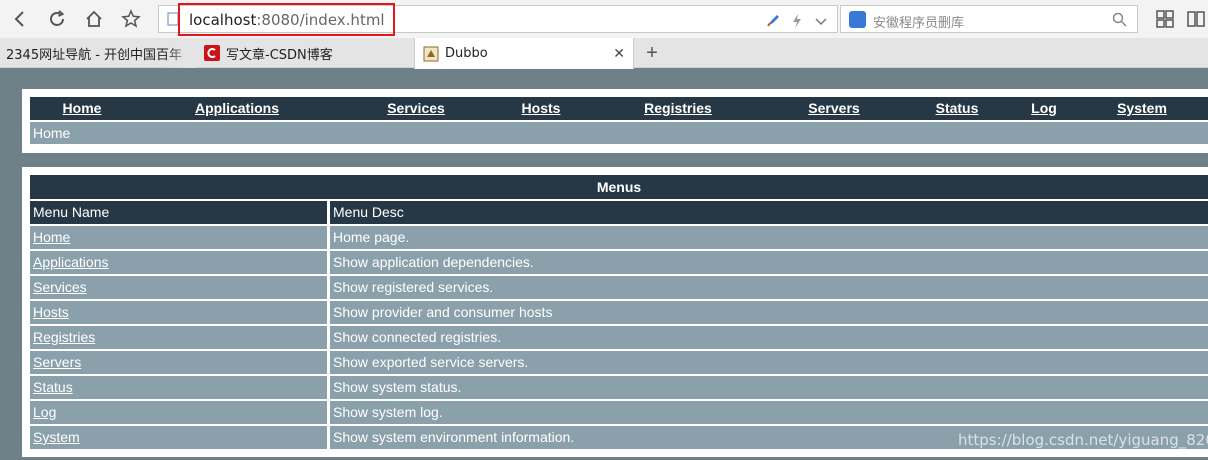 Image resolution: width=1208 pixels, height=460 pixels. What do you see at coordinates (769, 287) in the screenshot?
I see `table-row-desc-cell: Show registered services.` at bounding box center [769, 287].